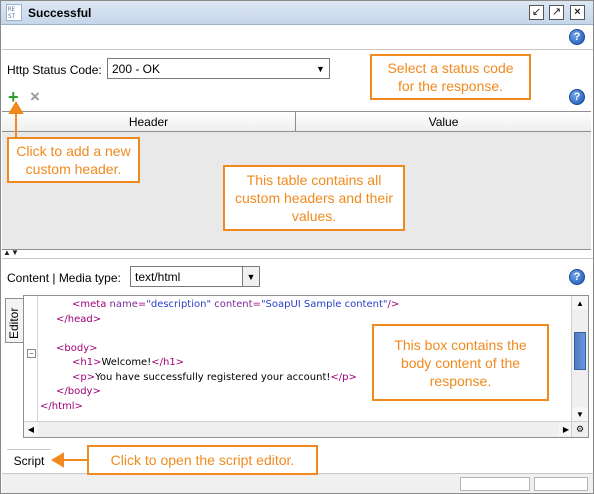 The width and height of the screenshot is (594, 494). Describe the element at coordinates (57, 460) in the screenshot. I see `arrowhead-script` at that location.